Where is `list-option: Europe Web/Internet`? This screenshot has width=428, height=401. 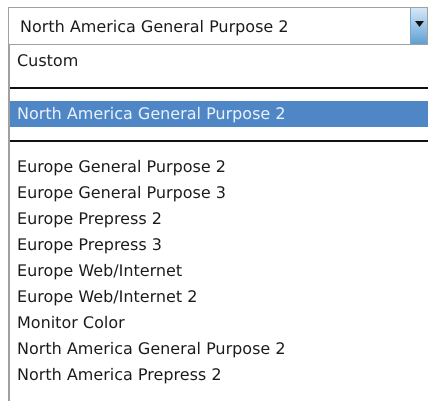
list-option: Europe Web/Internet is located at coordinates (219, 271).